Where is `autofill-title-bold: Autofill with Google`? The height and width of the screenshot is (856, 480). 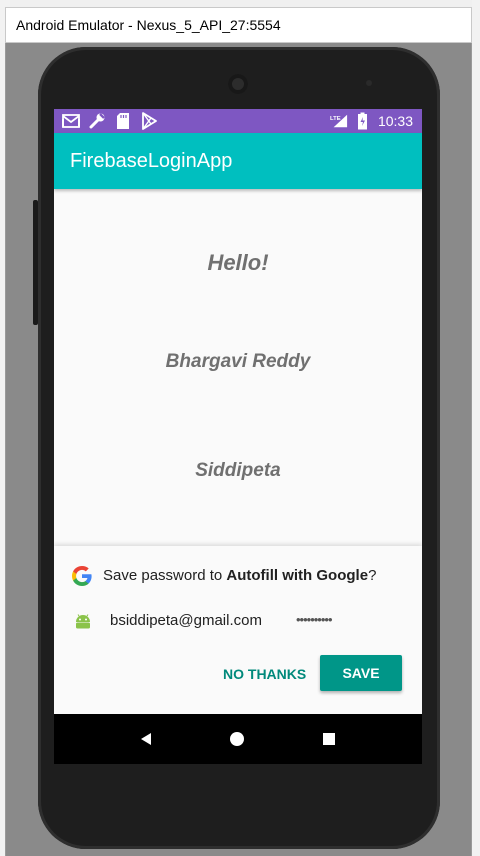
autofill-title-bold: Autofill with Google is located at coordinates (297, 575).